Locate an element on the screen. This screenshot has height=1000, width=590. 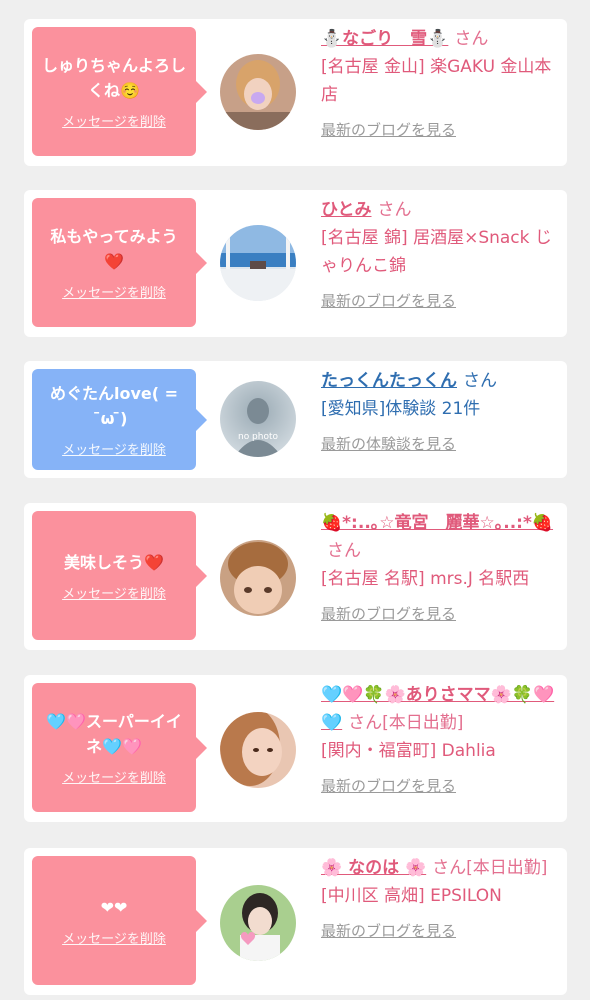
user-name-line: たっくんたっくん さん is located at coordinates (440, 381).